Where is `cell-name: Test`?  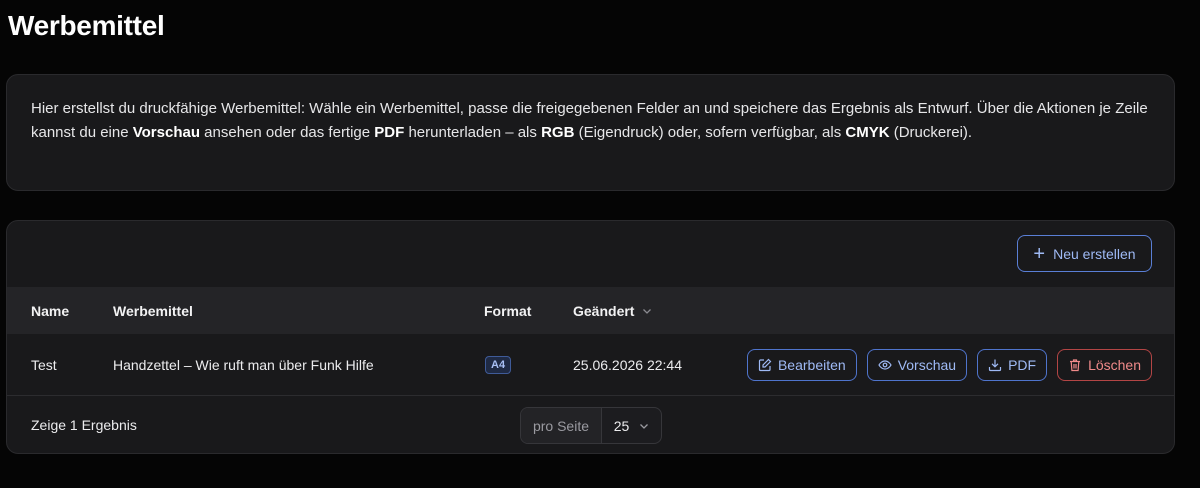
cell-name: Test is located at coordinates (44, 364).